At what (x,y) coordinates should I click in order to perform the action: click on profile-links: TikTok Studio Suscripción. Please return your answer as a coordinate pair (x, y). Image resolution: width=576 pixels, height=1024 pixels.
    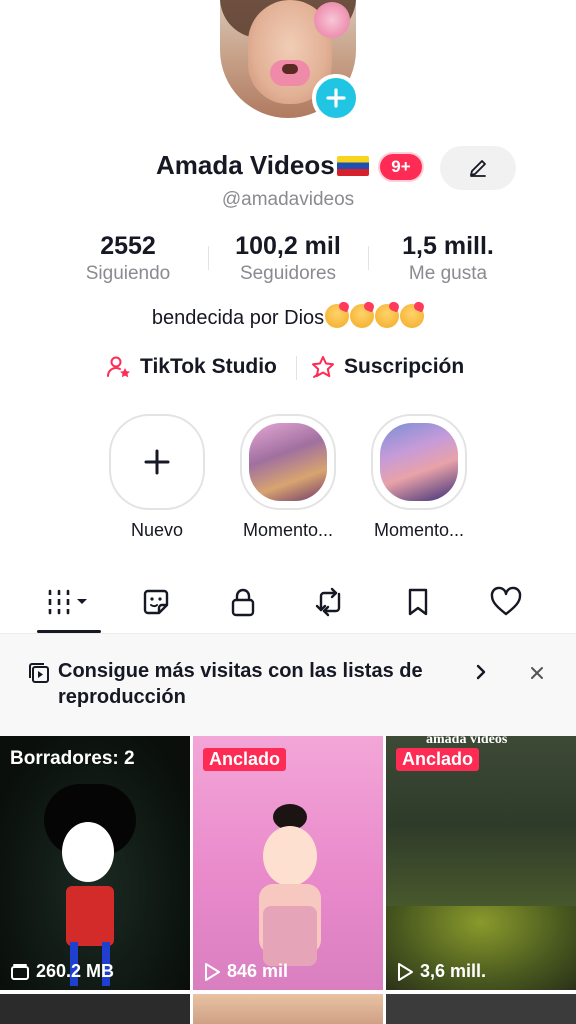
    Looking at the image, I should click on (288, 367).